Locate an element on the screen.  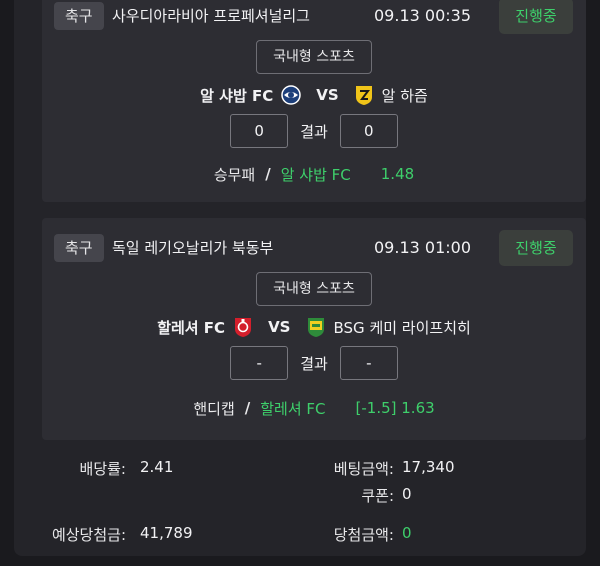
coupon-label: 쿠폰: is located at coordinates (377, 496).